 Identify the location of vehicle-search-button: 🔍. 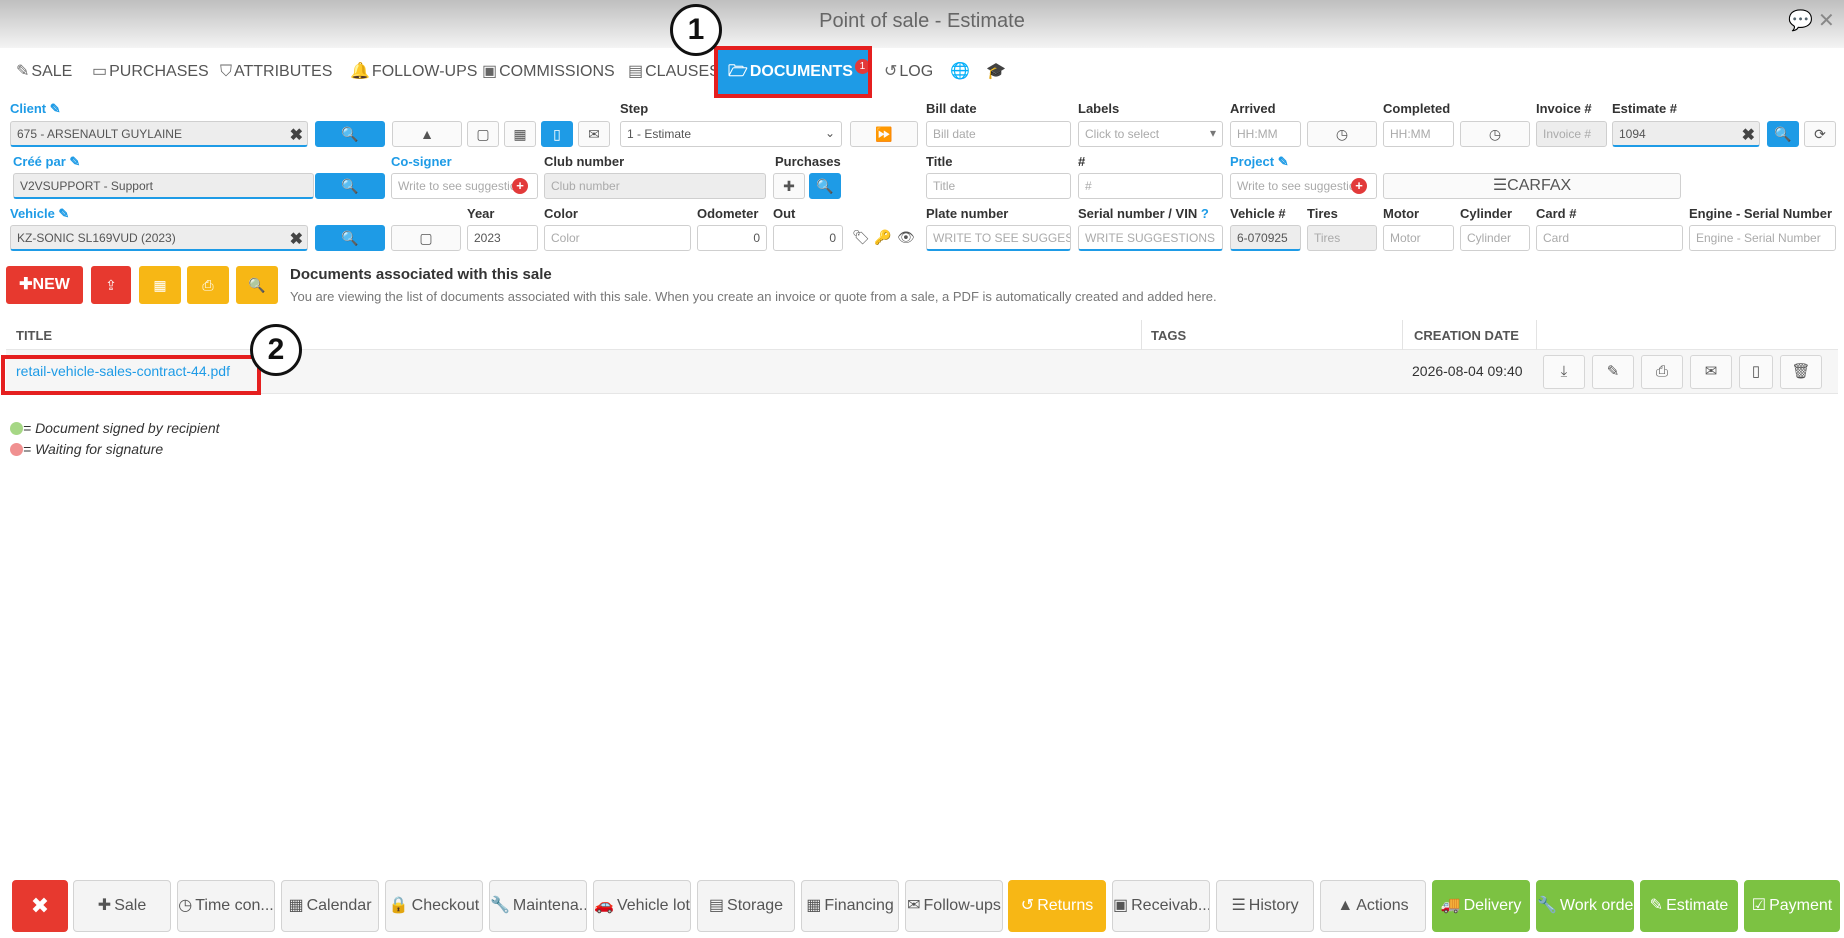
(350, 238).